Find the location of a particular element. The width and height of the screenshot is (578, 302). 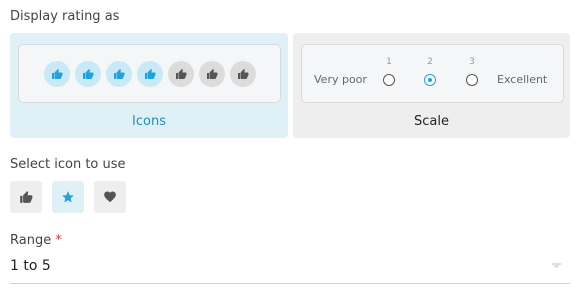

star-icon-option is located at coordinates (68, 197).